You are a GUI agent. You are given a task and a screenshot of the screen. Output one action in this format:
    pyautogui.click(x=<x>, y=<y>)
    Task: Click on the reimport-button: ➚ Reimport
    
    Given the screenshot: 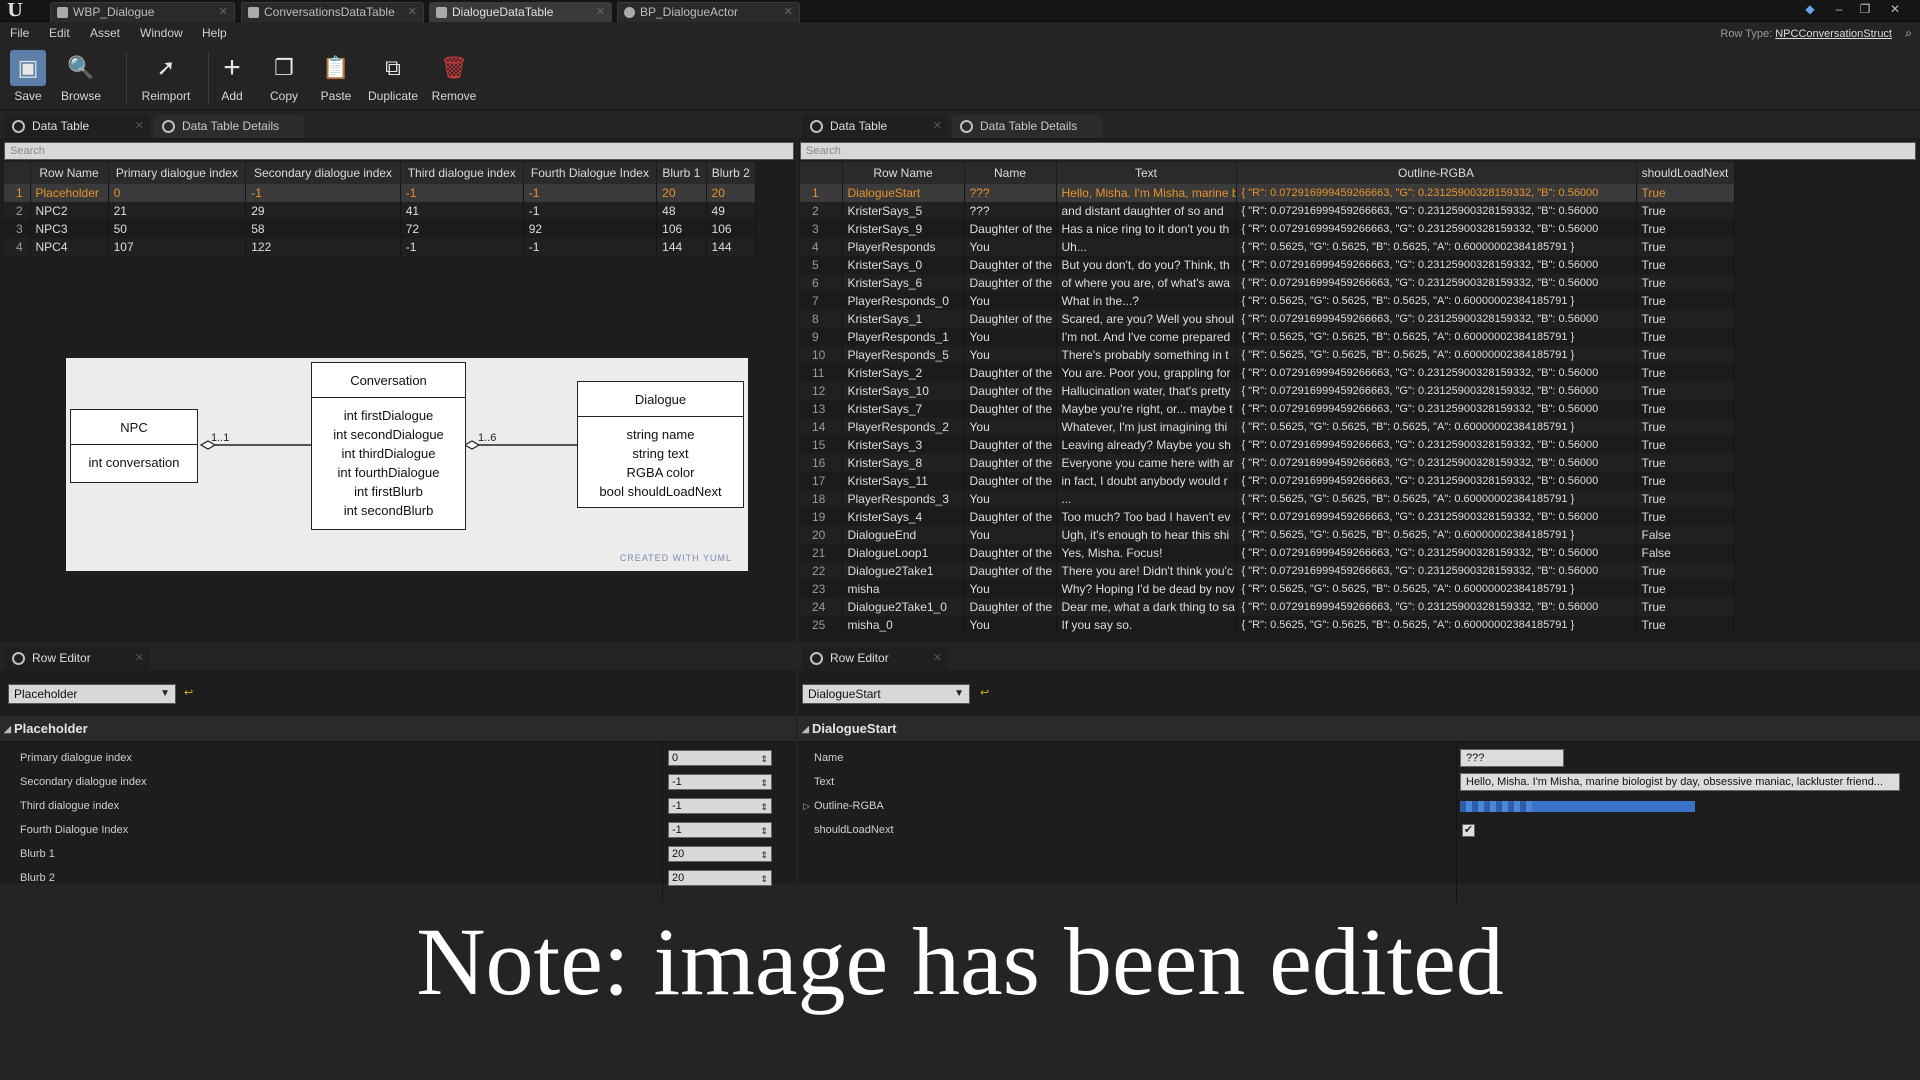 What is the action you would take?
    pyautogui.click(x=166, y=78)
    